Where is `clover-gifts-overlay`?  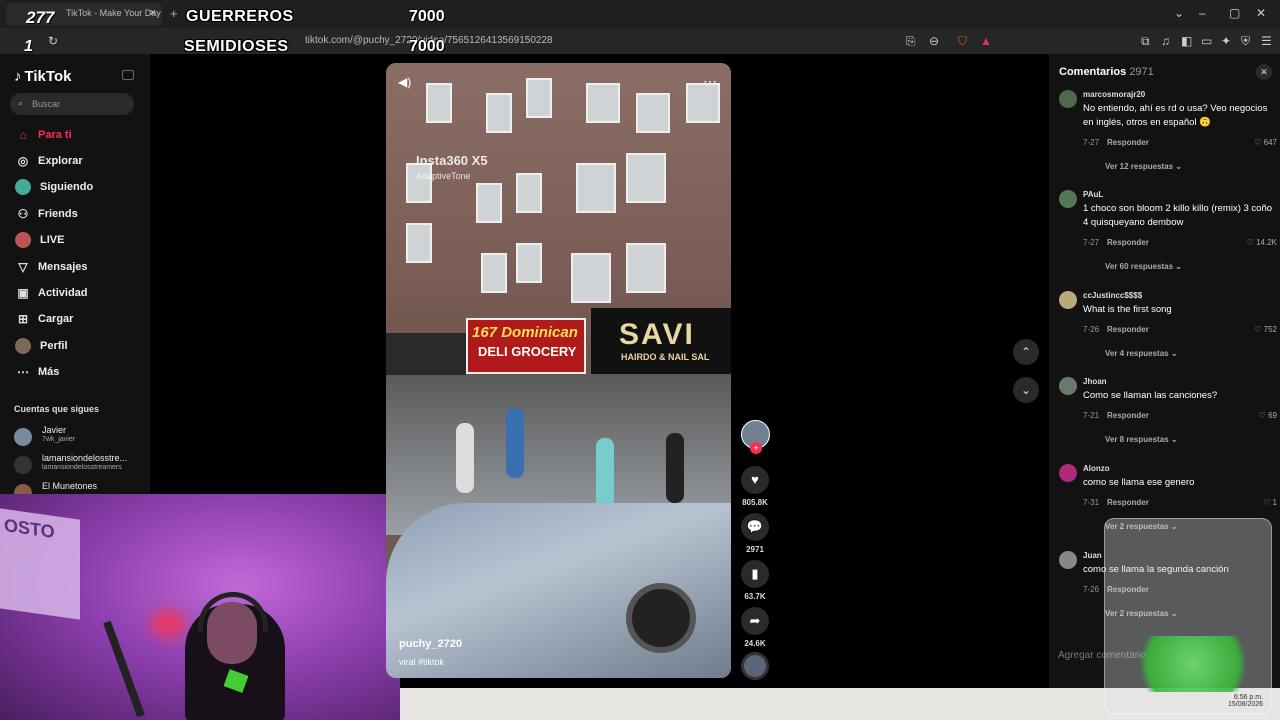
clover-gifts-overlay is located at coordinates (1193, 664).